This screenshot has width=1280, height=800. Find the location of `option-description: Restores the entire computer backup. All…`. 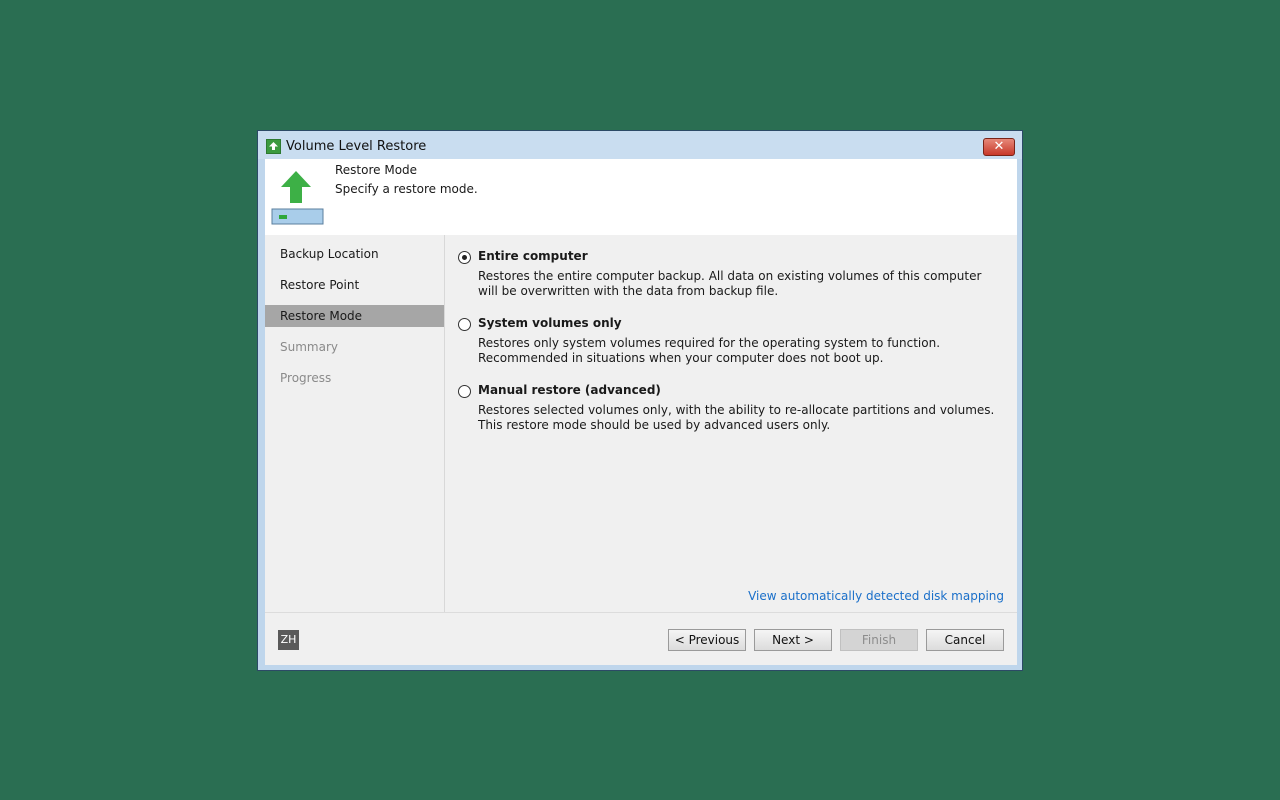

option-description: Restores the entire computer backup. All… is located at coordinates (730, 283).